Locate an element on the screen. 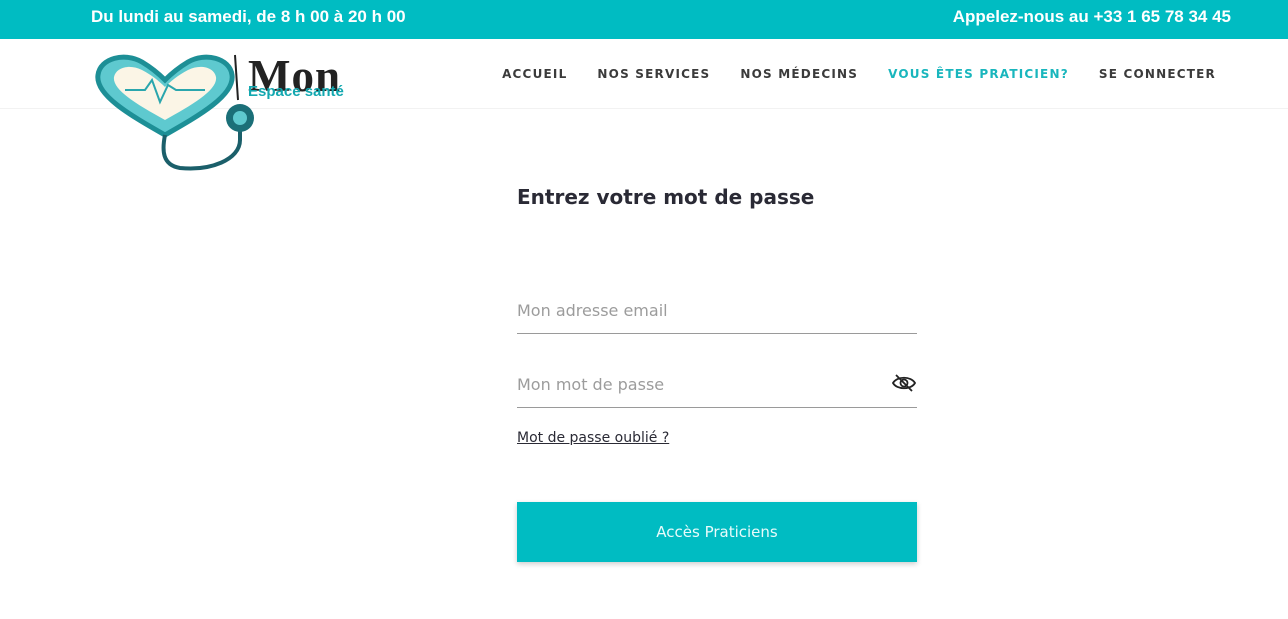  nav-accueil: ACCUEIL is located at coordinates (534, 74).